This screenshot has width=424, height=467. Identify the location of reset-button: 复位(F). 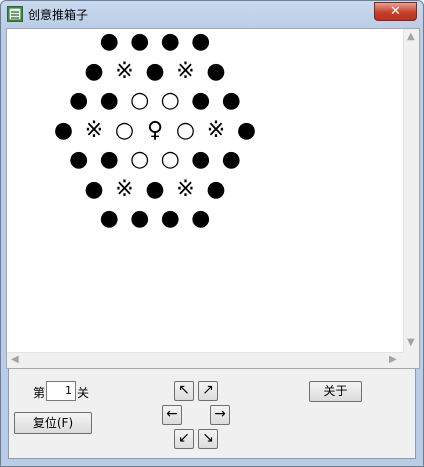
(53, 423).